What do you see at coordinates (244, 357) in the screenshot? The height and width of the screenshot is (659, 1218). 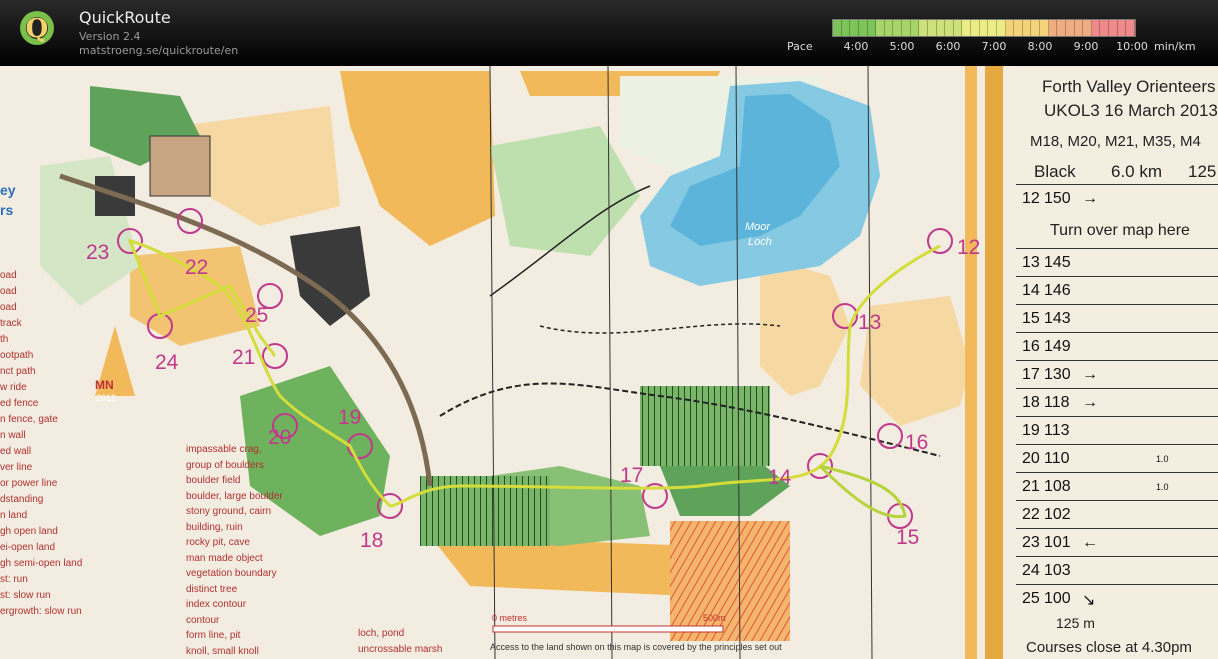 I see `control-label: 21` at bounding box center [244, 357].